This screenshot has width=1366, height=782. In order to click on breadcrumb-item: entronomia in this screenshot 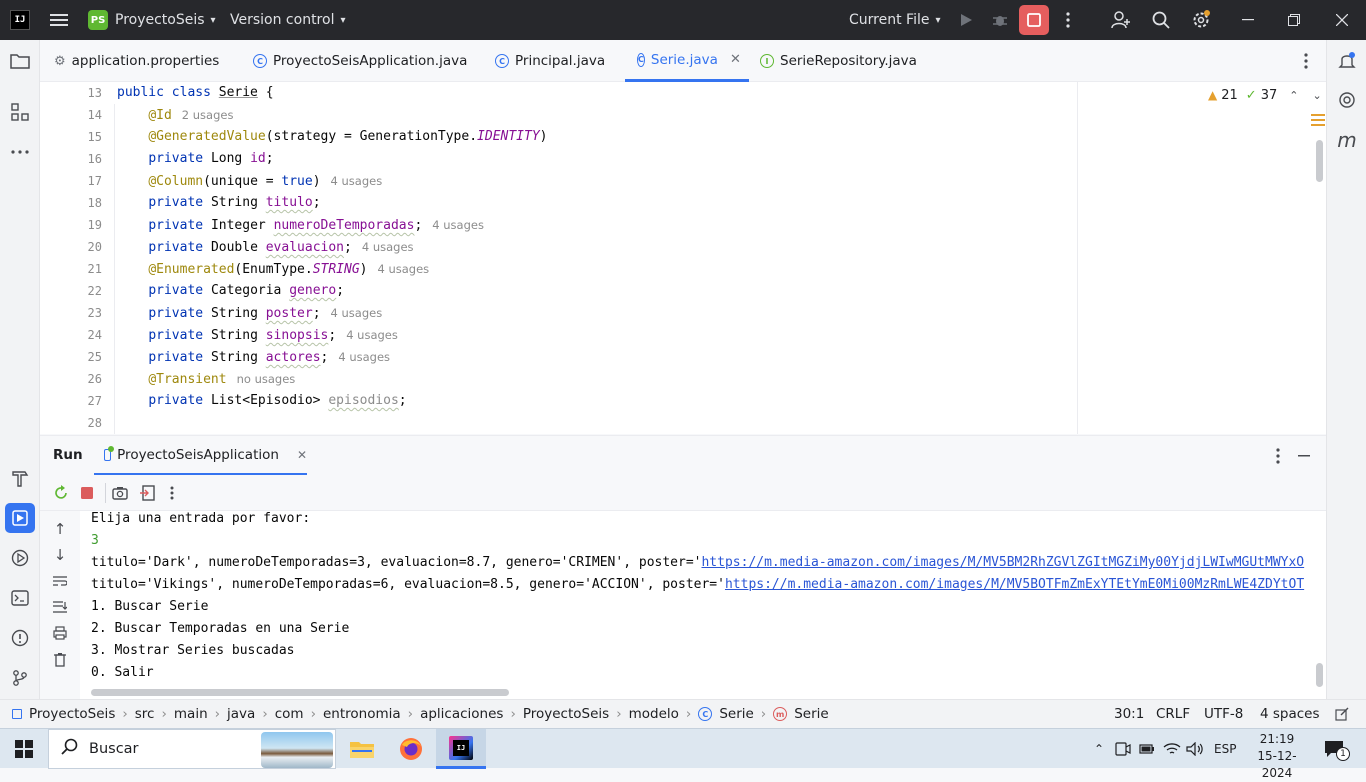, I will do `click(362, 714)`.